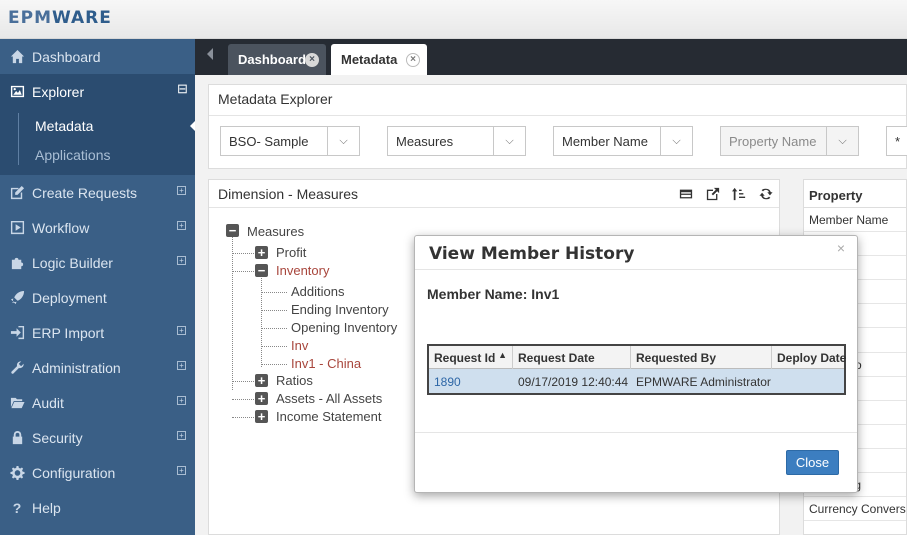 The height and width of the screenshot is (535, 907). Describe the element at coordinates (713, 194) in the screenshot. I see `external-link-icon` at that location.